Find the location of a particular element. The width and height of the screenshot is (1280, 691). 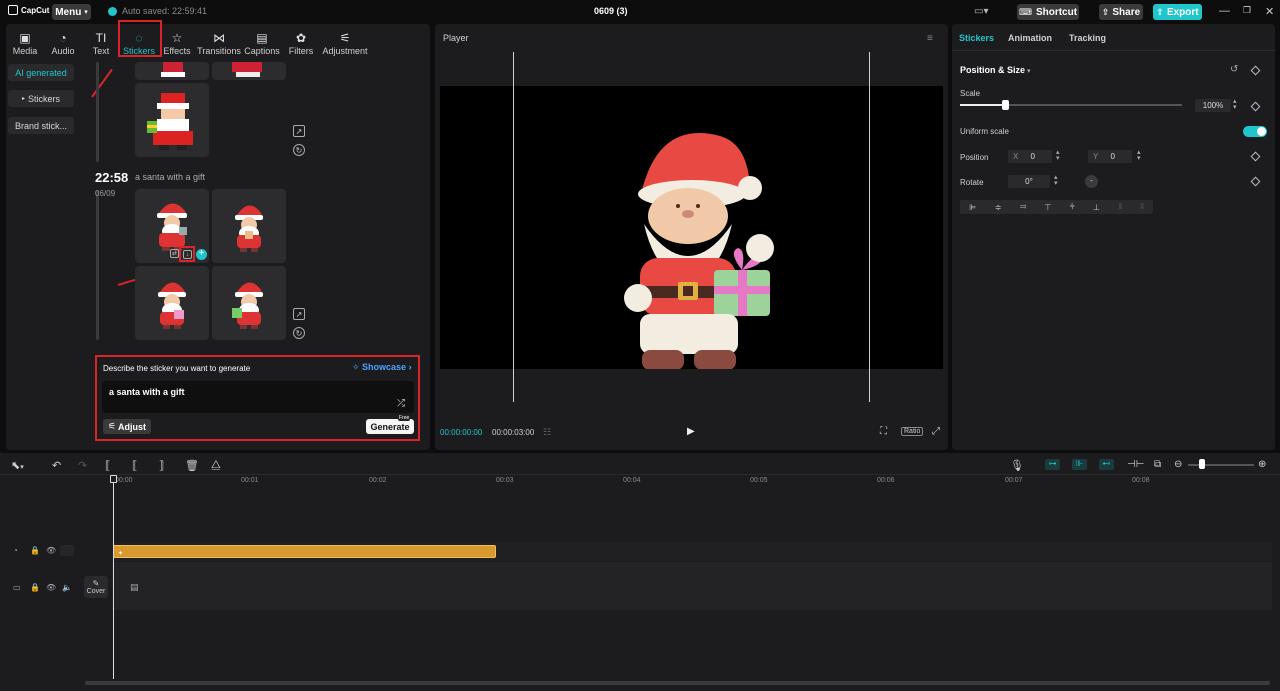

tab-stickers-properties: Stickers is located at coordinates (976, 38).